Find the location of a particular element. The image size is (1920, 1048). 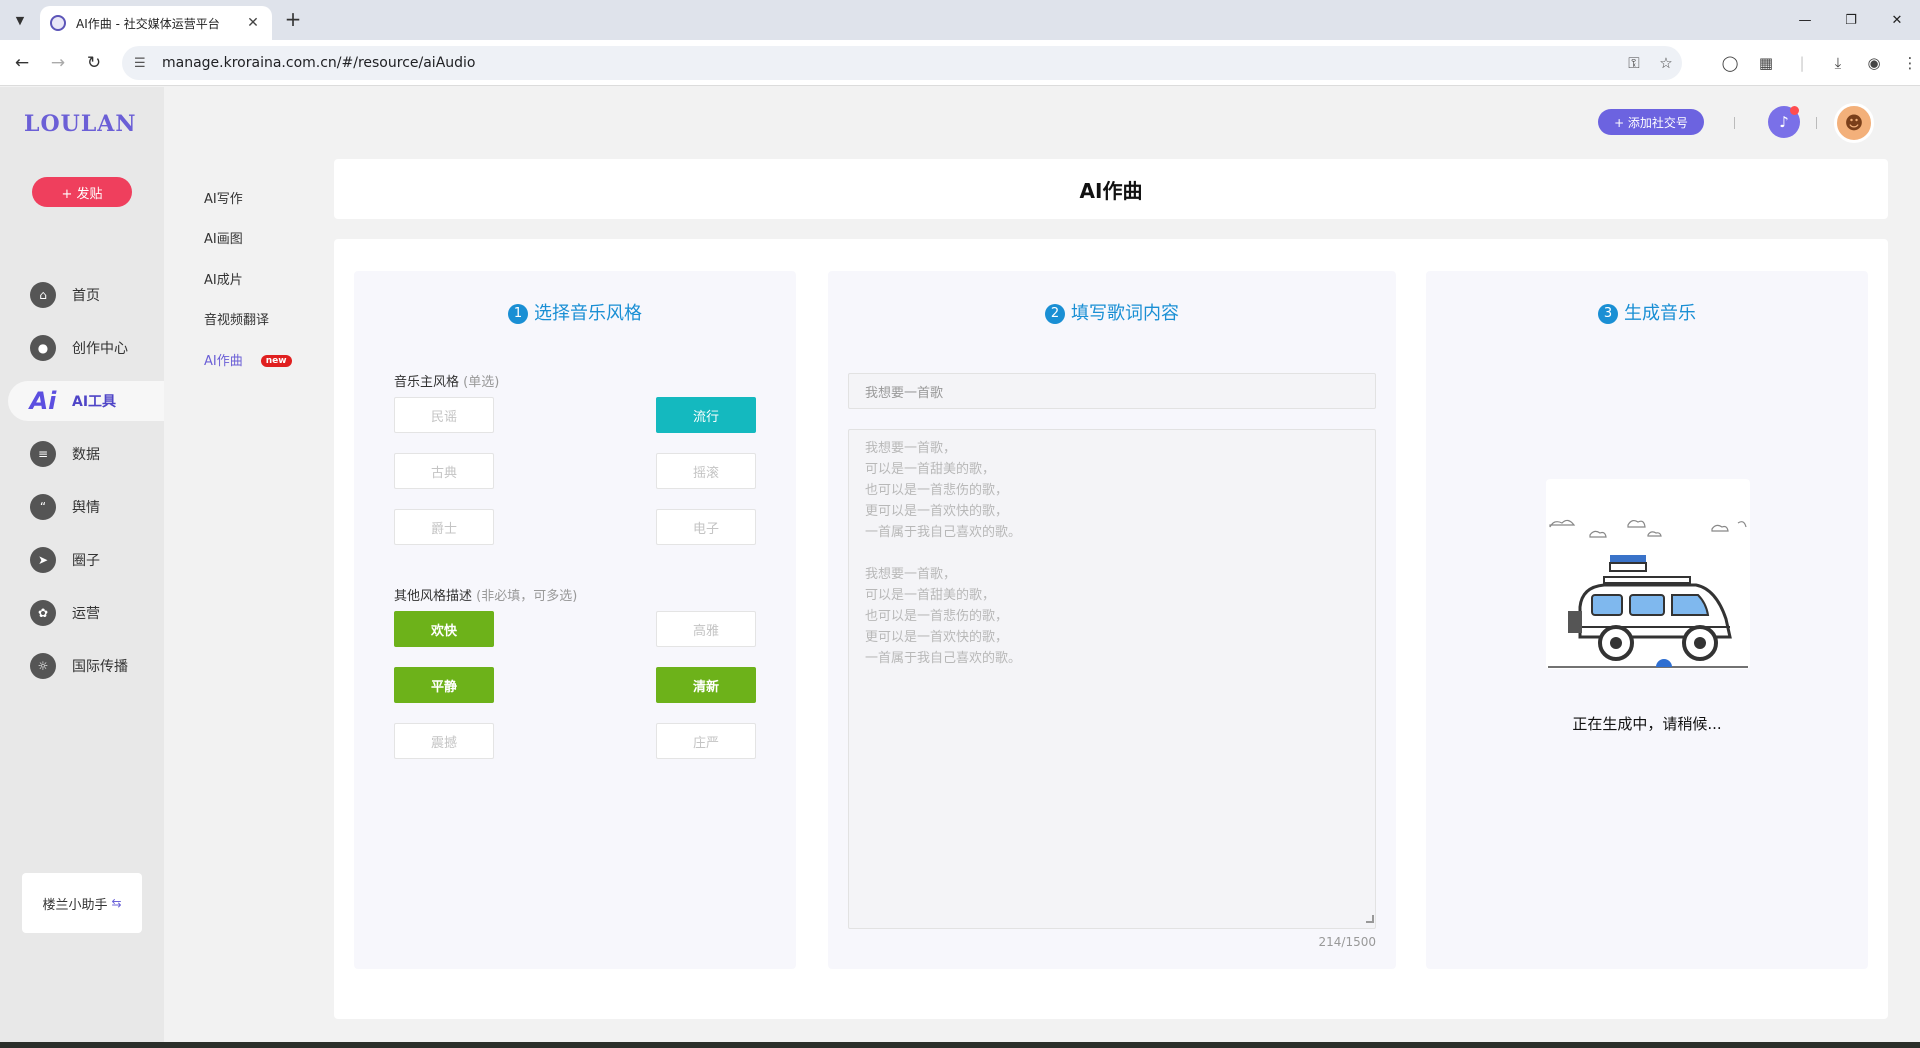

subnav-ai-writing: AI写作 is located at coordinates (259, 197).